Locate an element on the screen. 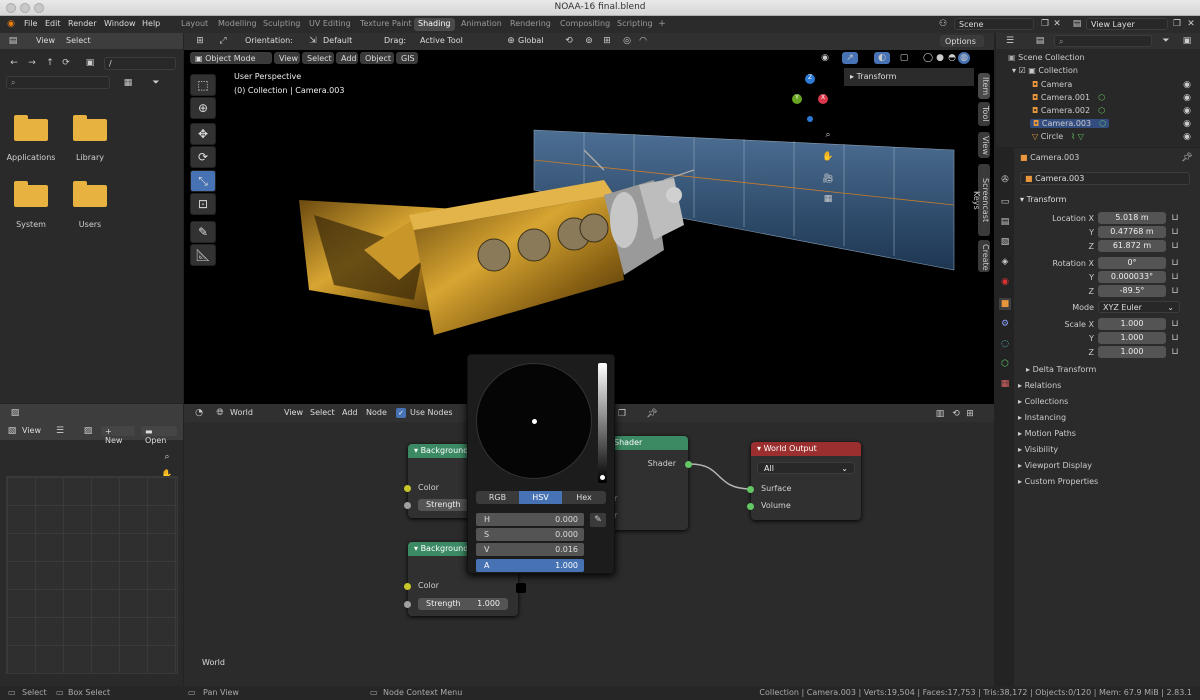  display-mode-icon: ▤ is located at coordinates (1040, 41).